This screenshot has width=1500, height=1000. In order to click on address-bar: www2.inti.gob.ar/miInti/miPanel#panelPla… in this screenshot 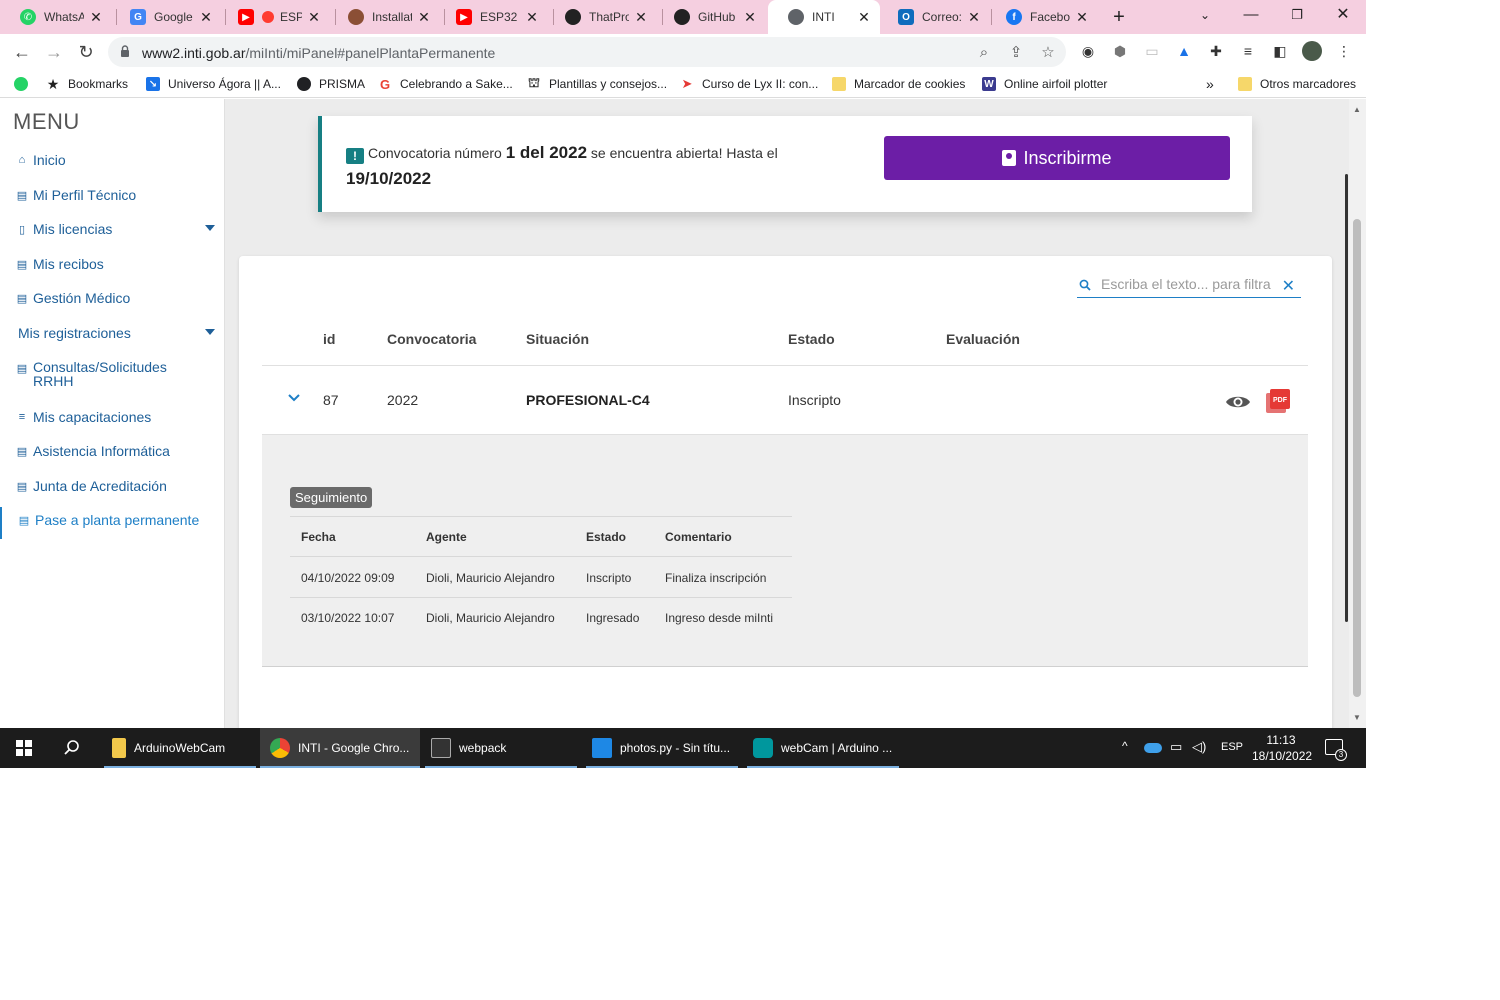, I will do `click(587, 52)`.